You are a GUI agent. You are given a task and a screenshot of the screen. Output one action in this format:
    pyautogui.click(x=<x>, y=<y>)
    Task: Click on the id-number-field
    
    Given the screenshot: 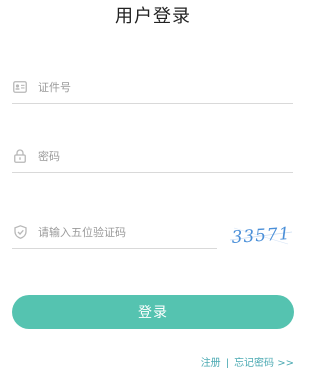 What is the action you would take?
    pyautogui.click(x=152, y=88)
    